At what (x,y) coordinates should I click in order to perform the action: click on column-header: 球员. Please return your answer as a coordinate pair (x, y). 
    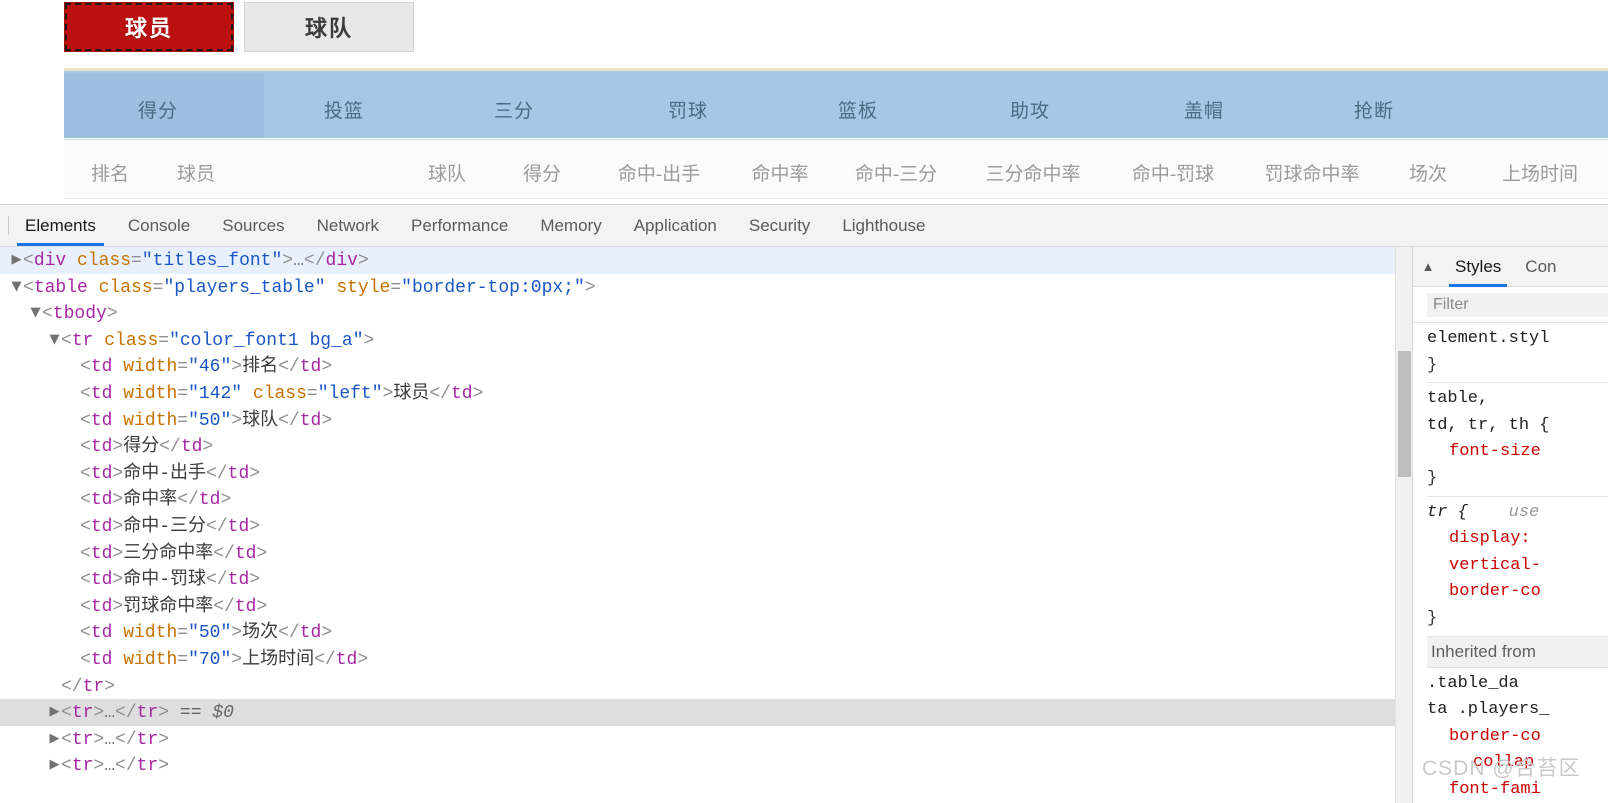
    Looking at the image, I should click on (196, 172).